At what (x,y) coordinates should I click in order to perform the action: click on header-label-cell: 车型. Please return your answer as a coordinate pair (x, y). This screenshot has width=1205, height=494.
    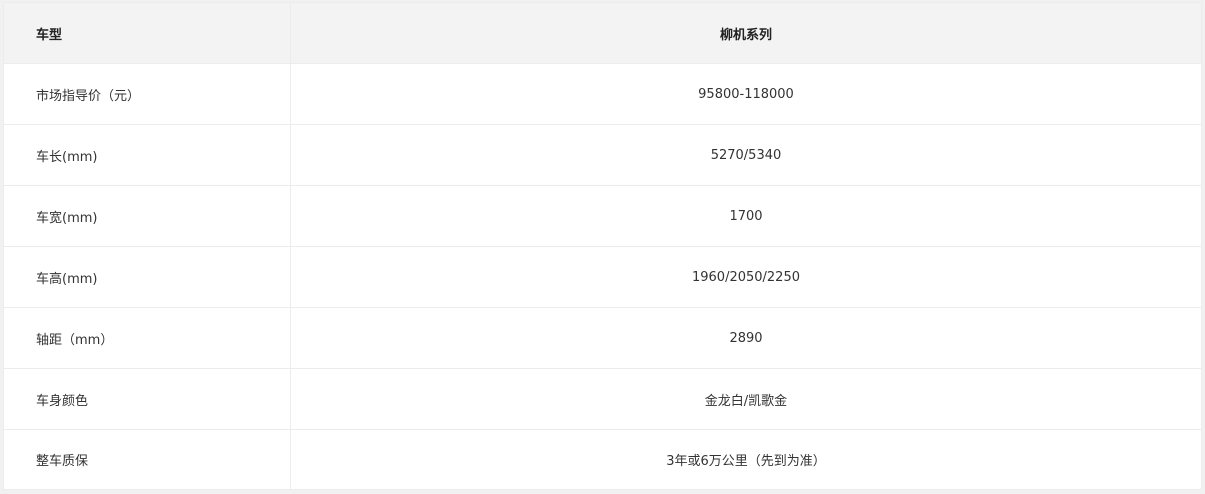
    Looking at the image, I should click on (147, 33).